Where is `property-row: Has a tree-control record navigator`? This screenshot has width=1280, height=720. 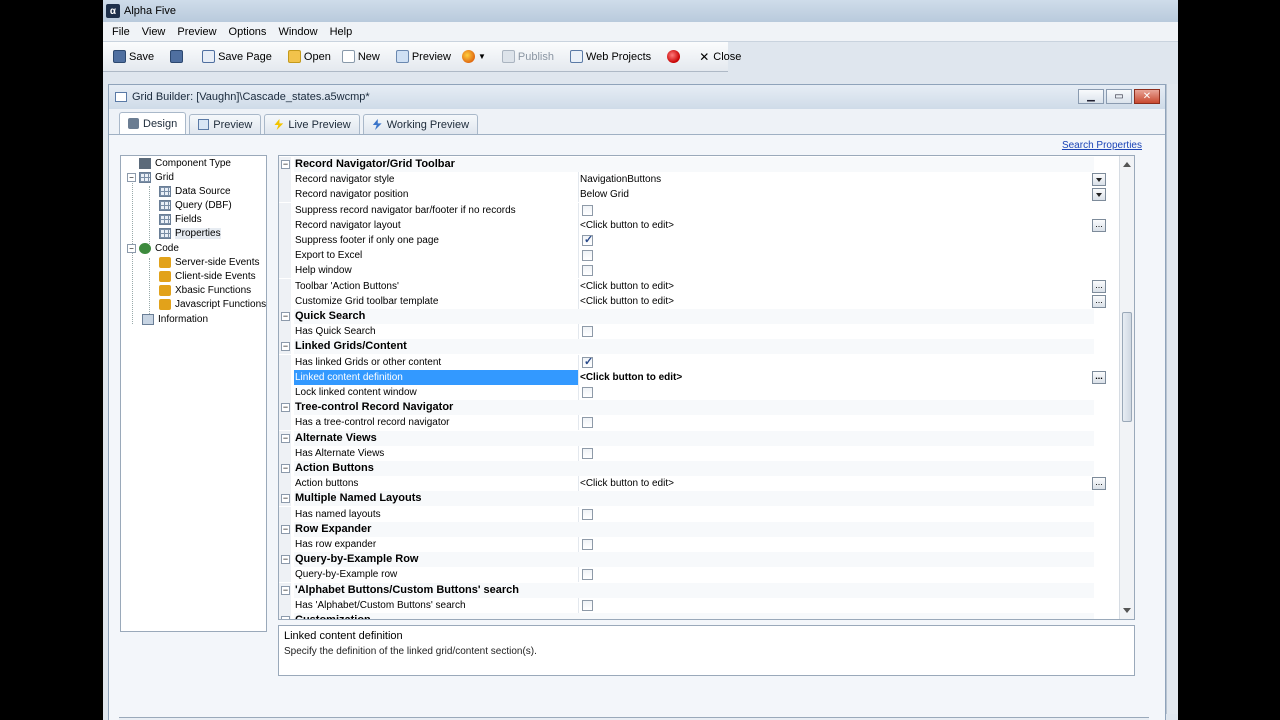 property-row: Has a tree-control record navigator is located at coordinates (699, 423).